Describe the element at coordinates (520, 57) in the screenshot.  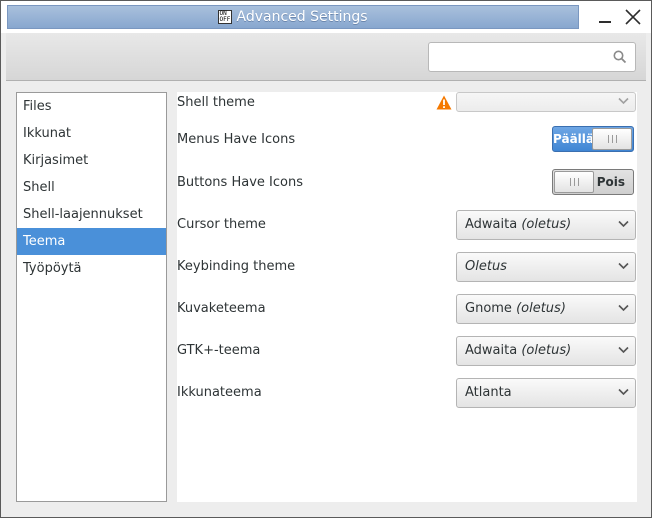
I see `search-input` at that location.